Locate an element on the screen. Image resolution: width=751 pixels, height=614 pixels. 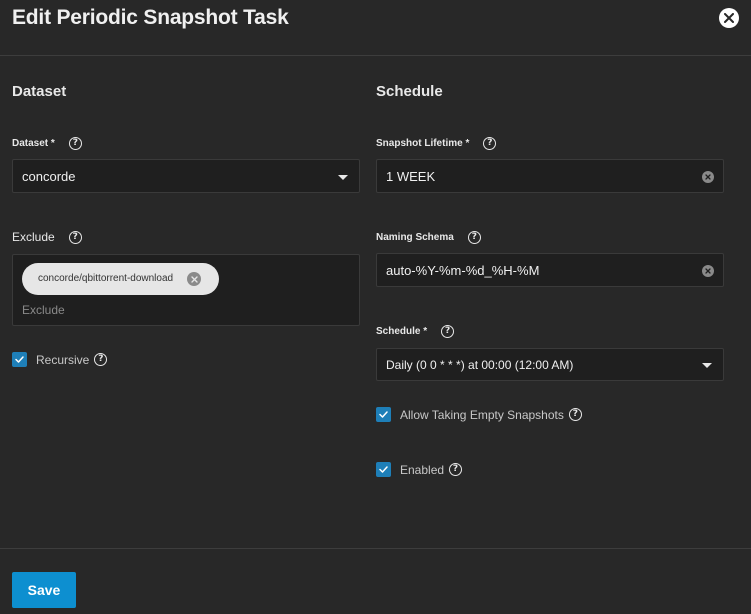
enabled-help-icon: ? is located at coordinates (456, 469).